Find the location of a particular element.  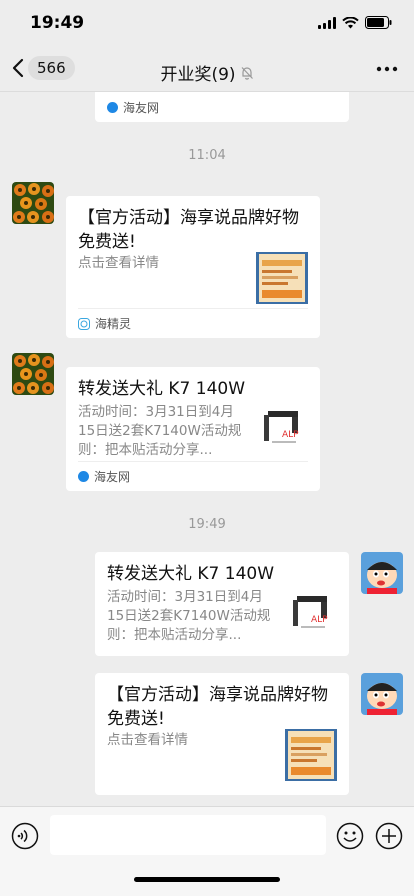

link-card: 【官方活动】海享说品牌好物免费送! 点击查看详情 海精灵 is located at coordinates (193, 267).